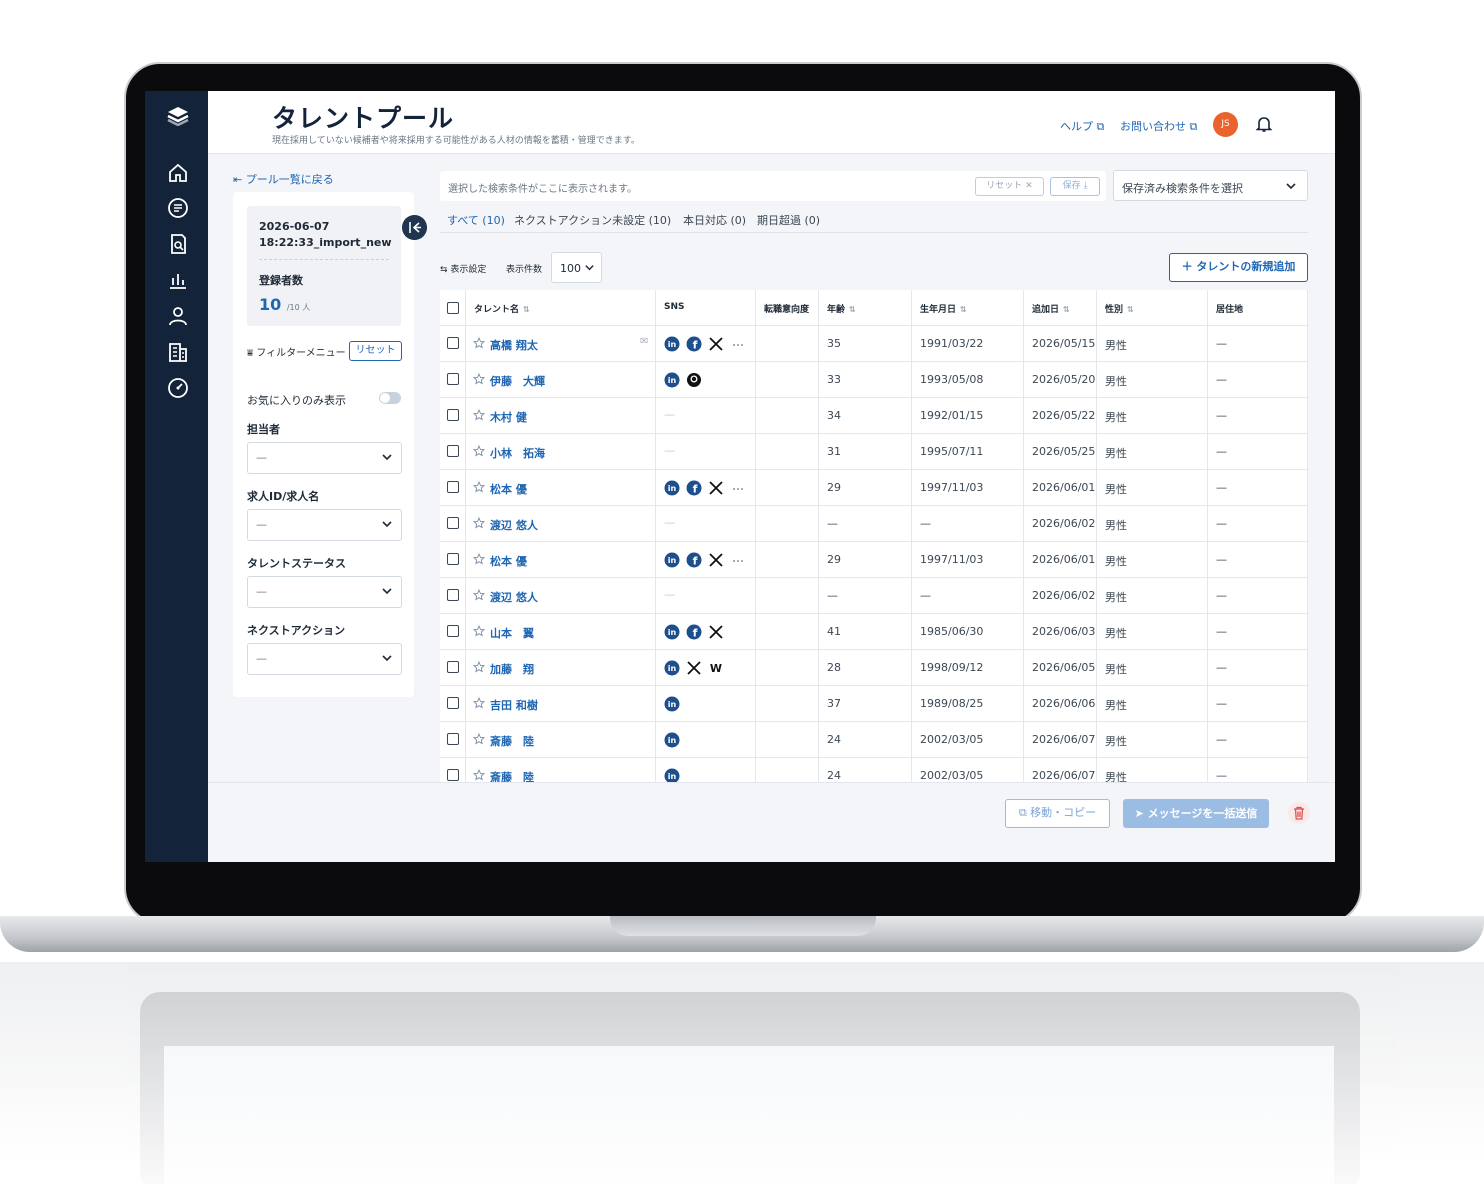 The image size is (1484, 1184). What do you see at coordinates (1238, 267) in the screenshot?
I see `add-talent-button: ＋ タレントの新規追加` at bounding box center [1238, 267].